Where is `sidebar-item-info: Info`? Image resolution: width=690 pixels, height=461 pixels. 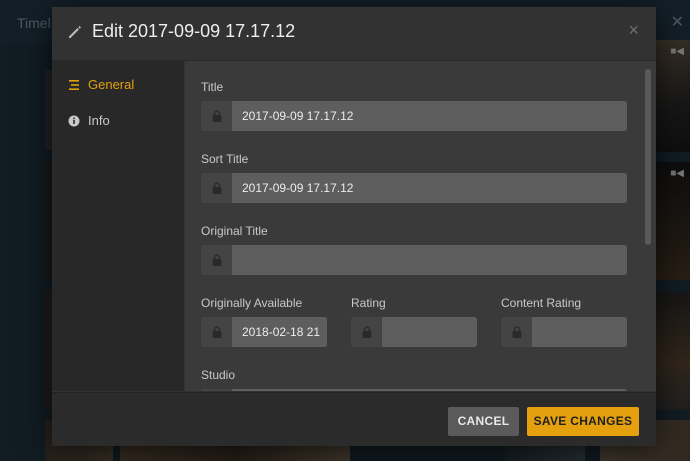 sidebar-item-info: Info is located at coordinates (89, 120).